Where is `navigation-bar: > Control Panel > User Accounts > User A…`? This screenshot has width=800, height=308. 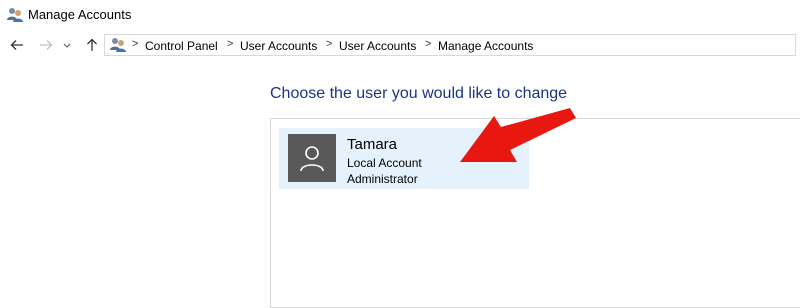 navigation-bar: > Control Panel > User Accounts > User A… is located at coordinates (400, 46).